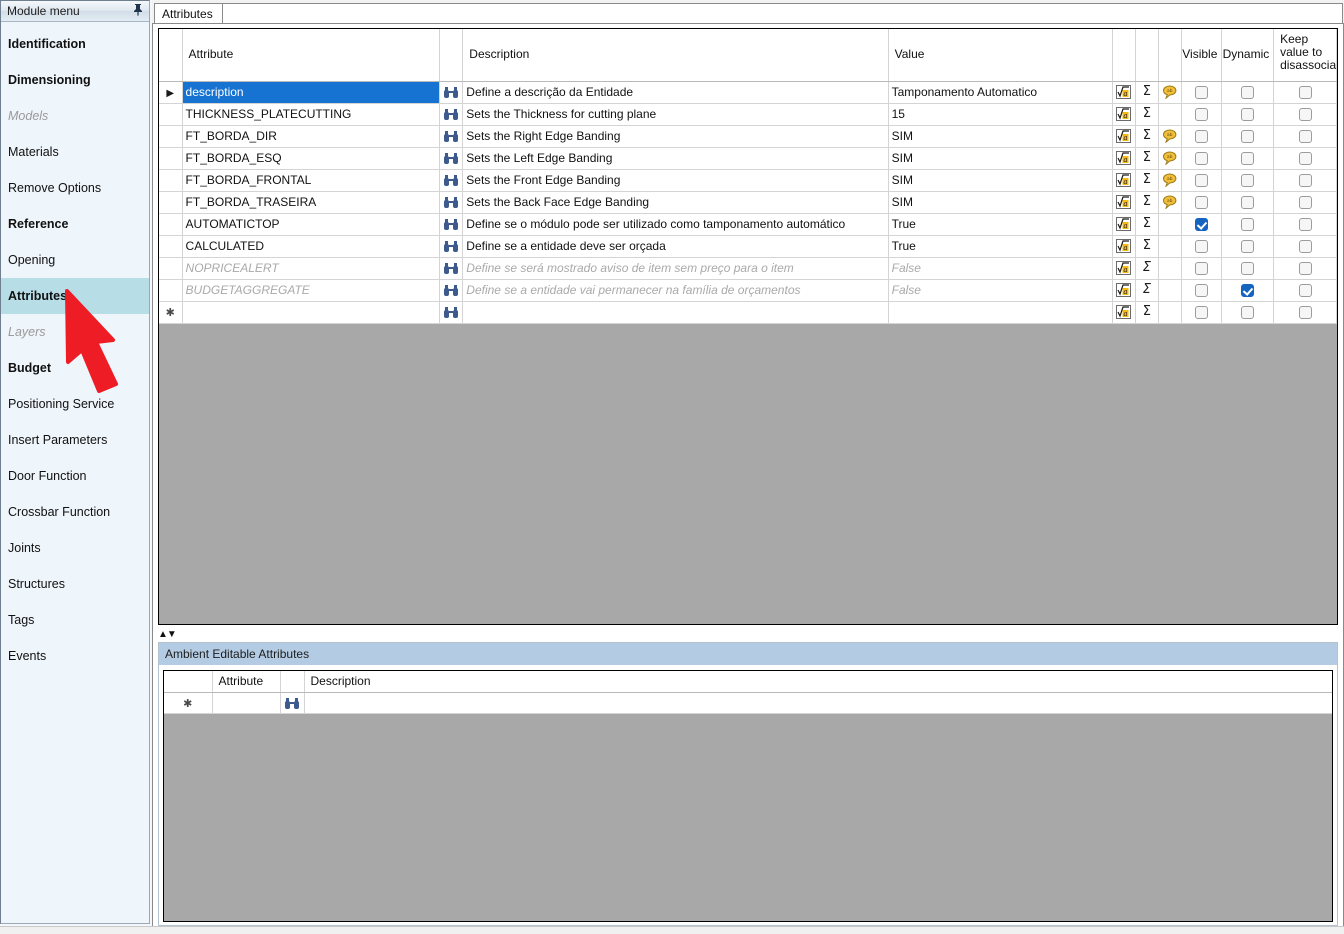 Image resolution: width=1344 pixels, height=934 pixels. What do you see at coordinates (75, 80) in the screenshot?
I see `sidebar-item-dimensioning: Dimensioning` at bounding box center [75, 80].